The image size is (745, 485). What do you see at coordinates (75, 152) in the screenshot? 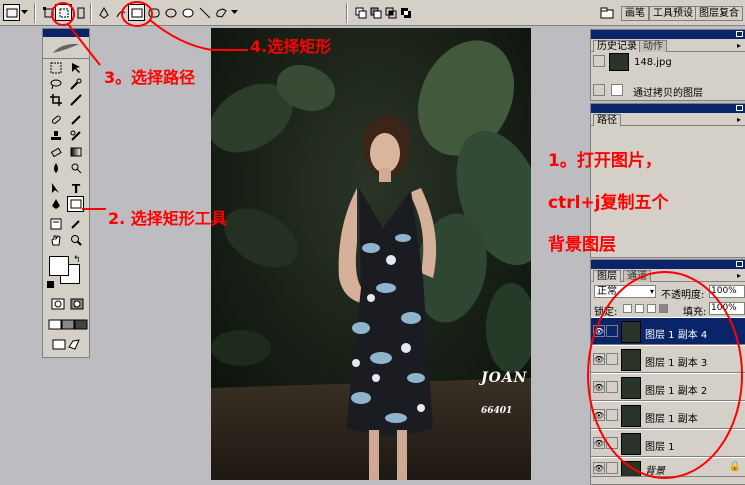
I see `gradient-tool-icon` at bounding box center [75, 152].